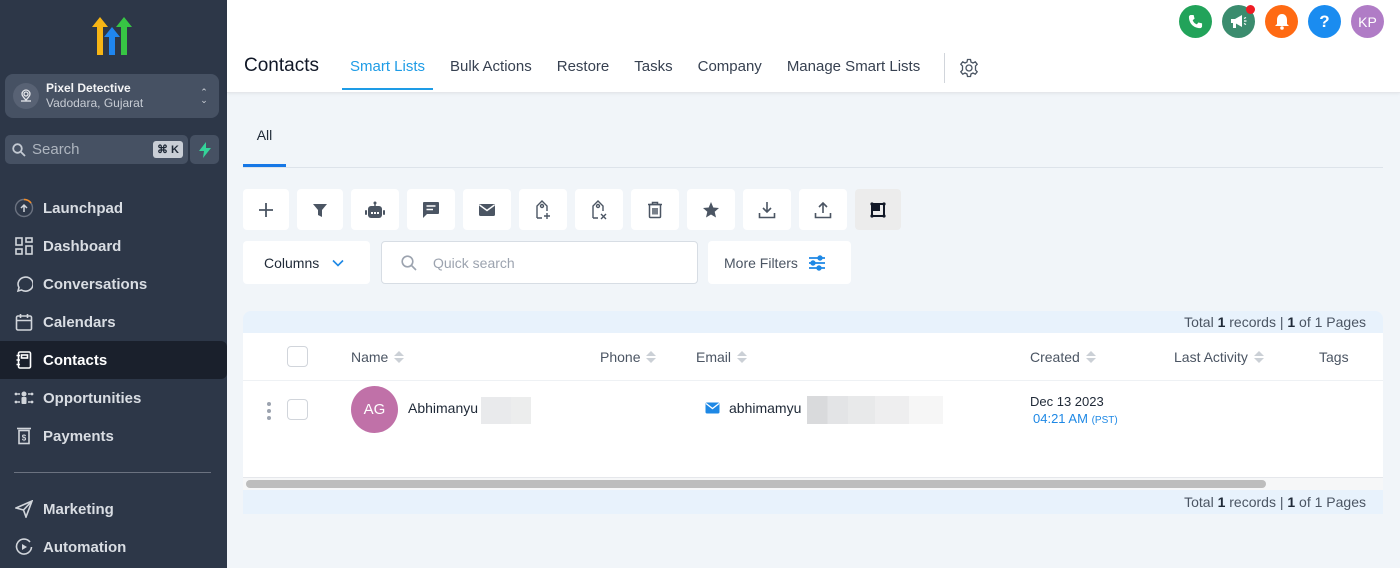  What do you see at coordinates (813, 322) in the screenshot?
I see `pagination-summary-top: Total 1 records | 1 of 1 Pages` at bounding box center [813, 322].